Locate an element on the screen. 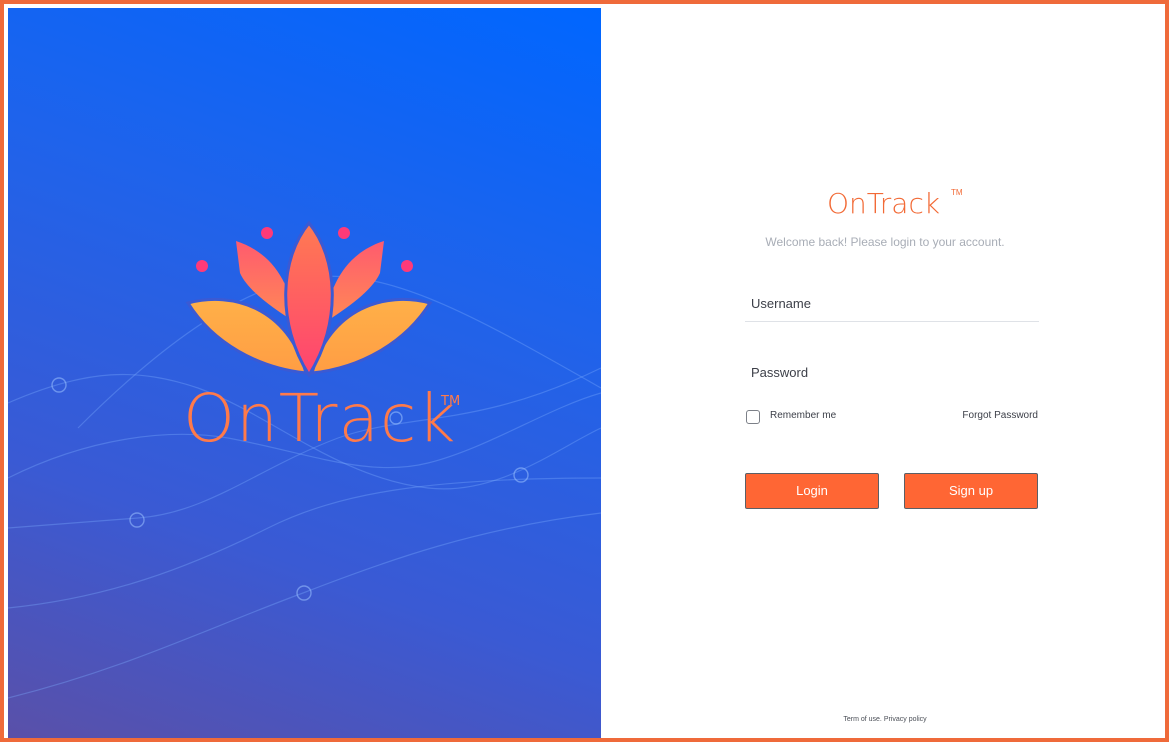  forgot-password-link: Forgot Password is located at coordinates (1000, 415).